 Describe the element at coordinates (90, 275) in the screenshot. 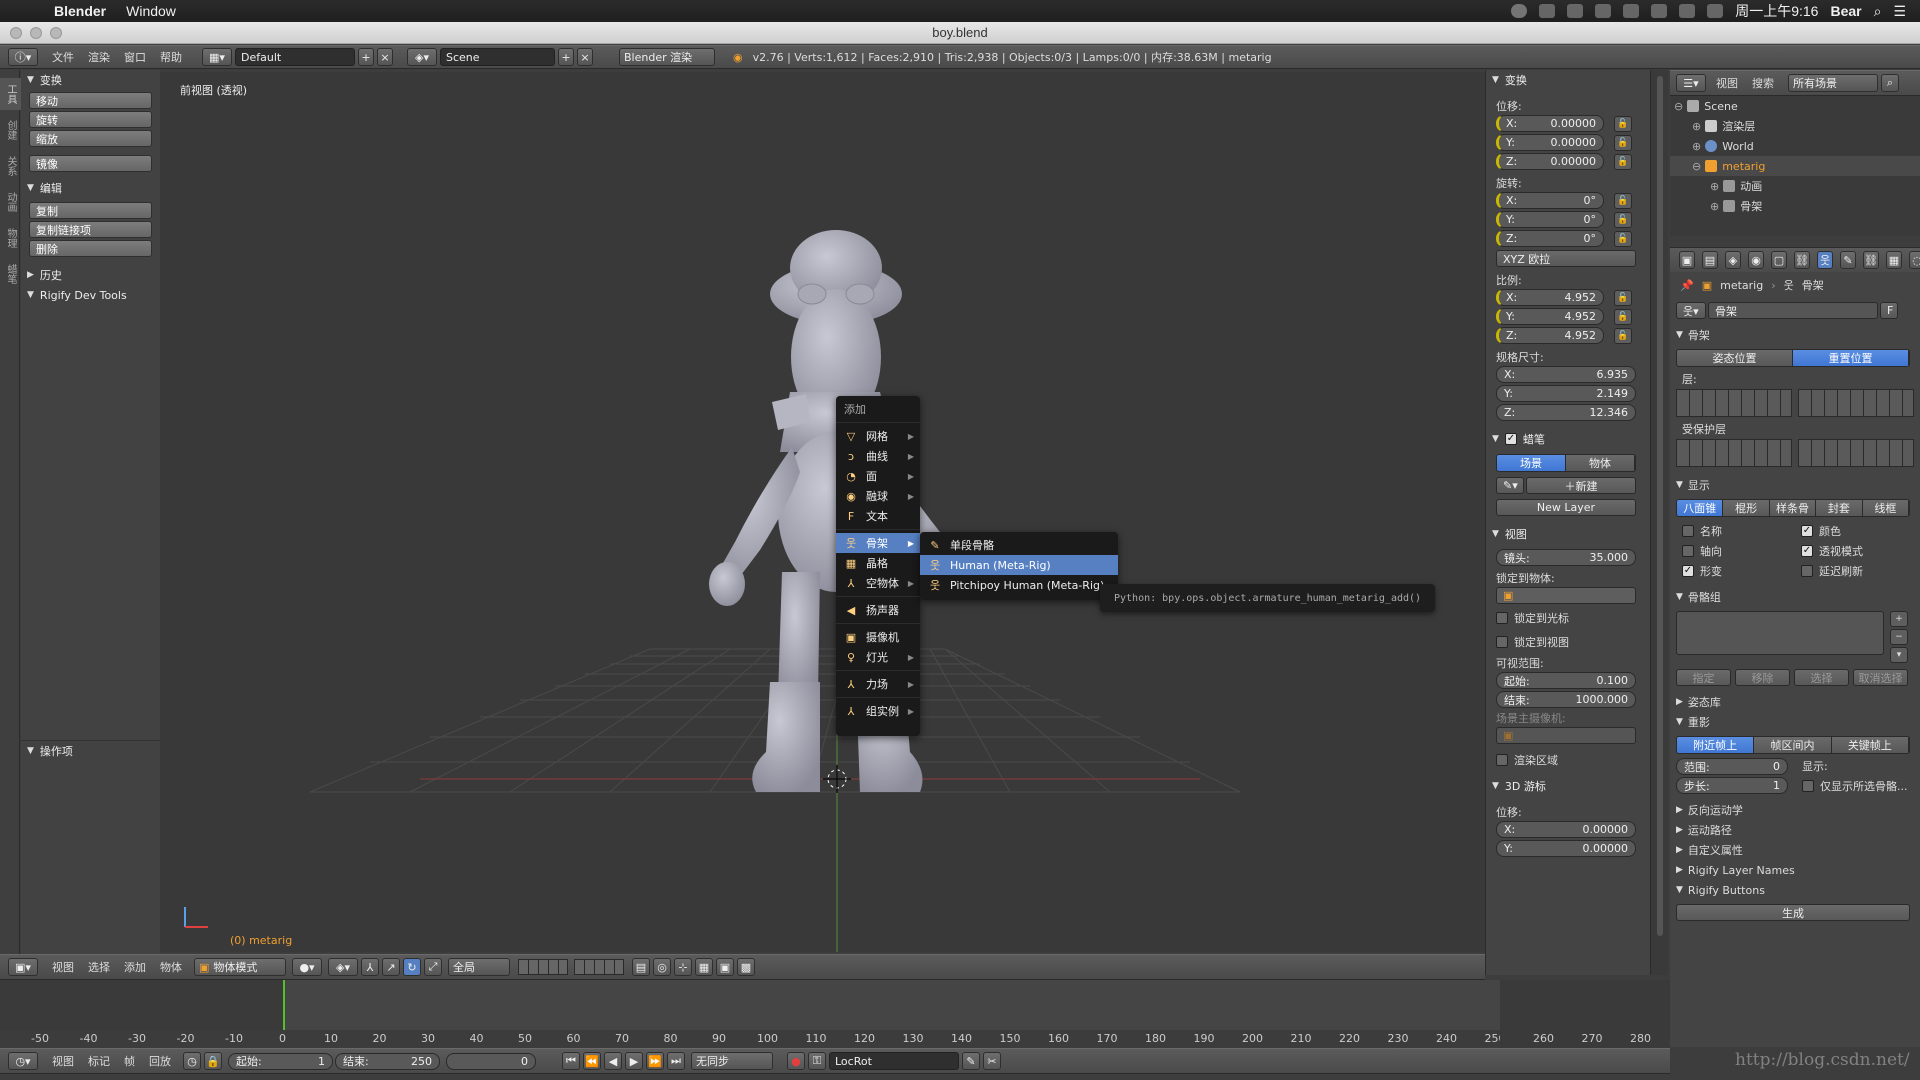

I see `history-panel-header: ▶ 历史` at that location.